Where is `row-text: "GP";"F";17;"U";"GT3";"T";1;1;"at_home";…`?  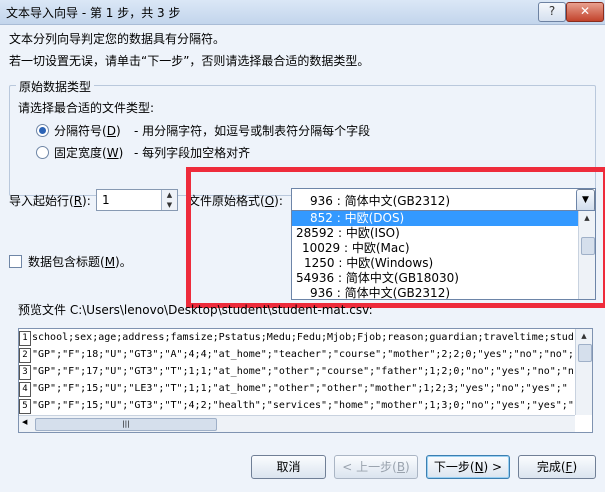 row-text: "GP";"F";17;"U";"GT3";"T";1;1;"at_home";… is located at coordinates (303, 371).